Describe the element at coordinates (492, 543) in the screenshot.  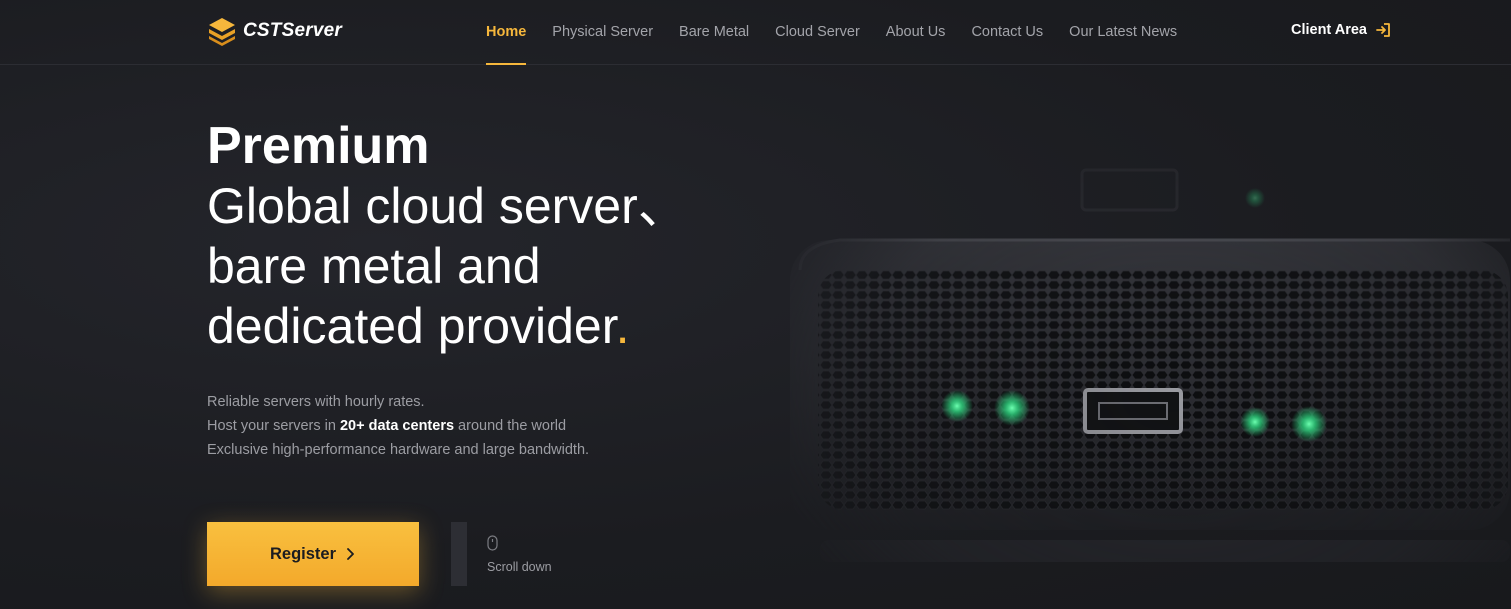
I see `mouse-icon` at that location.